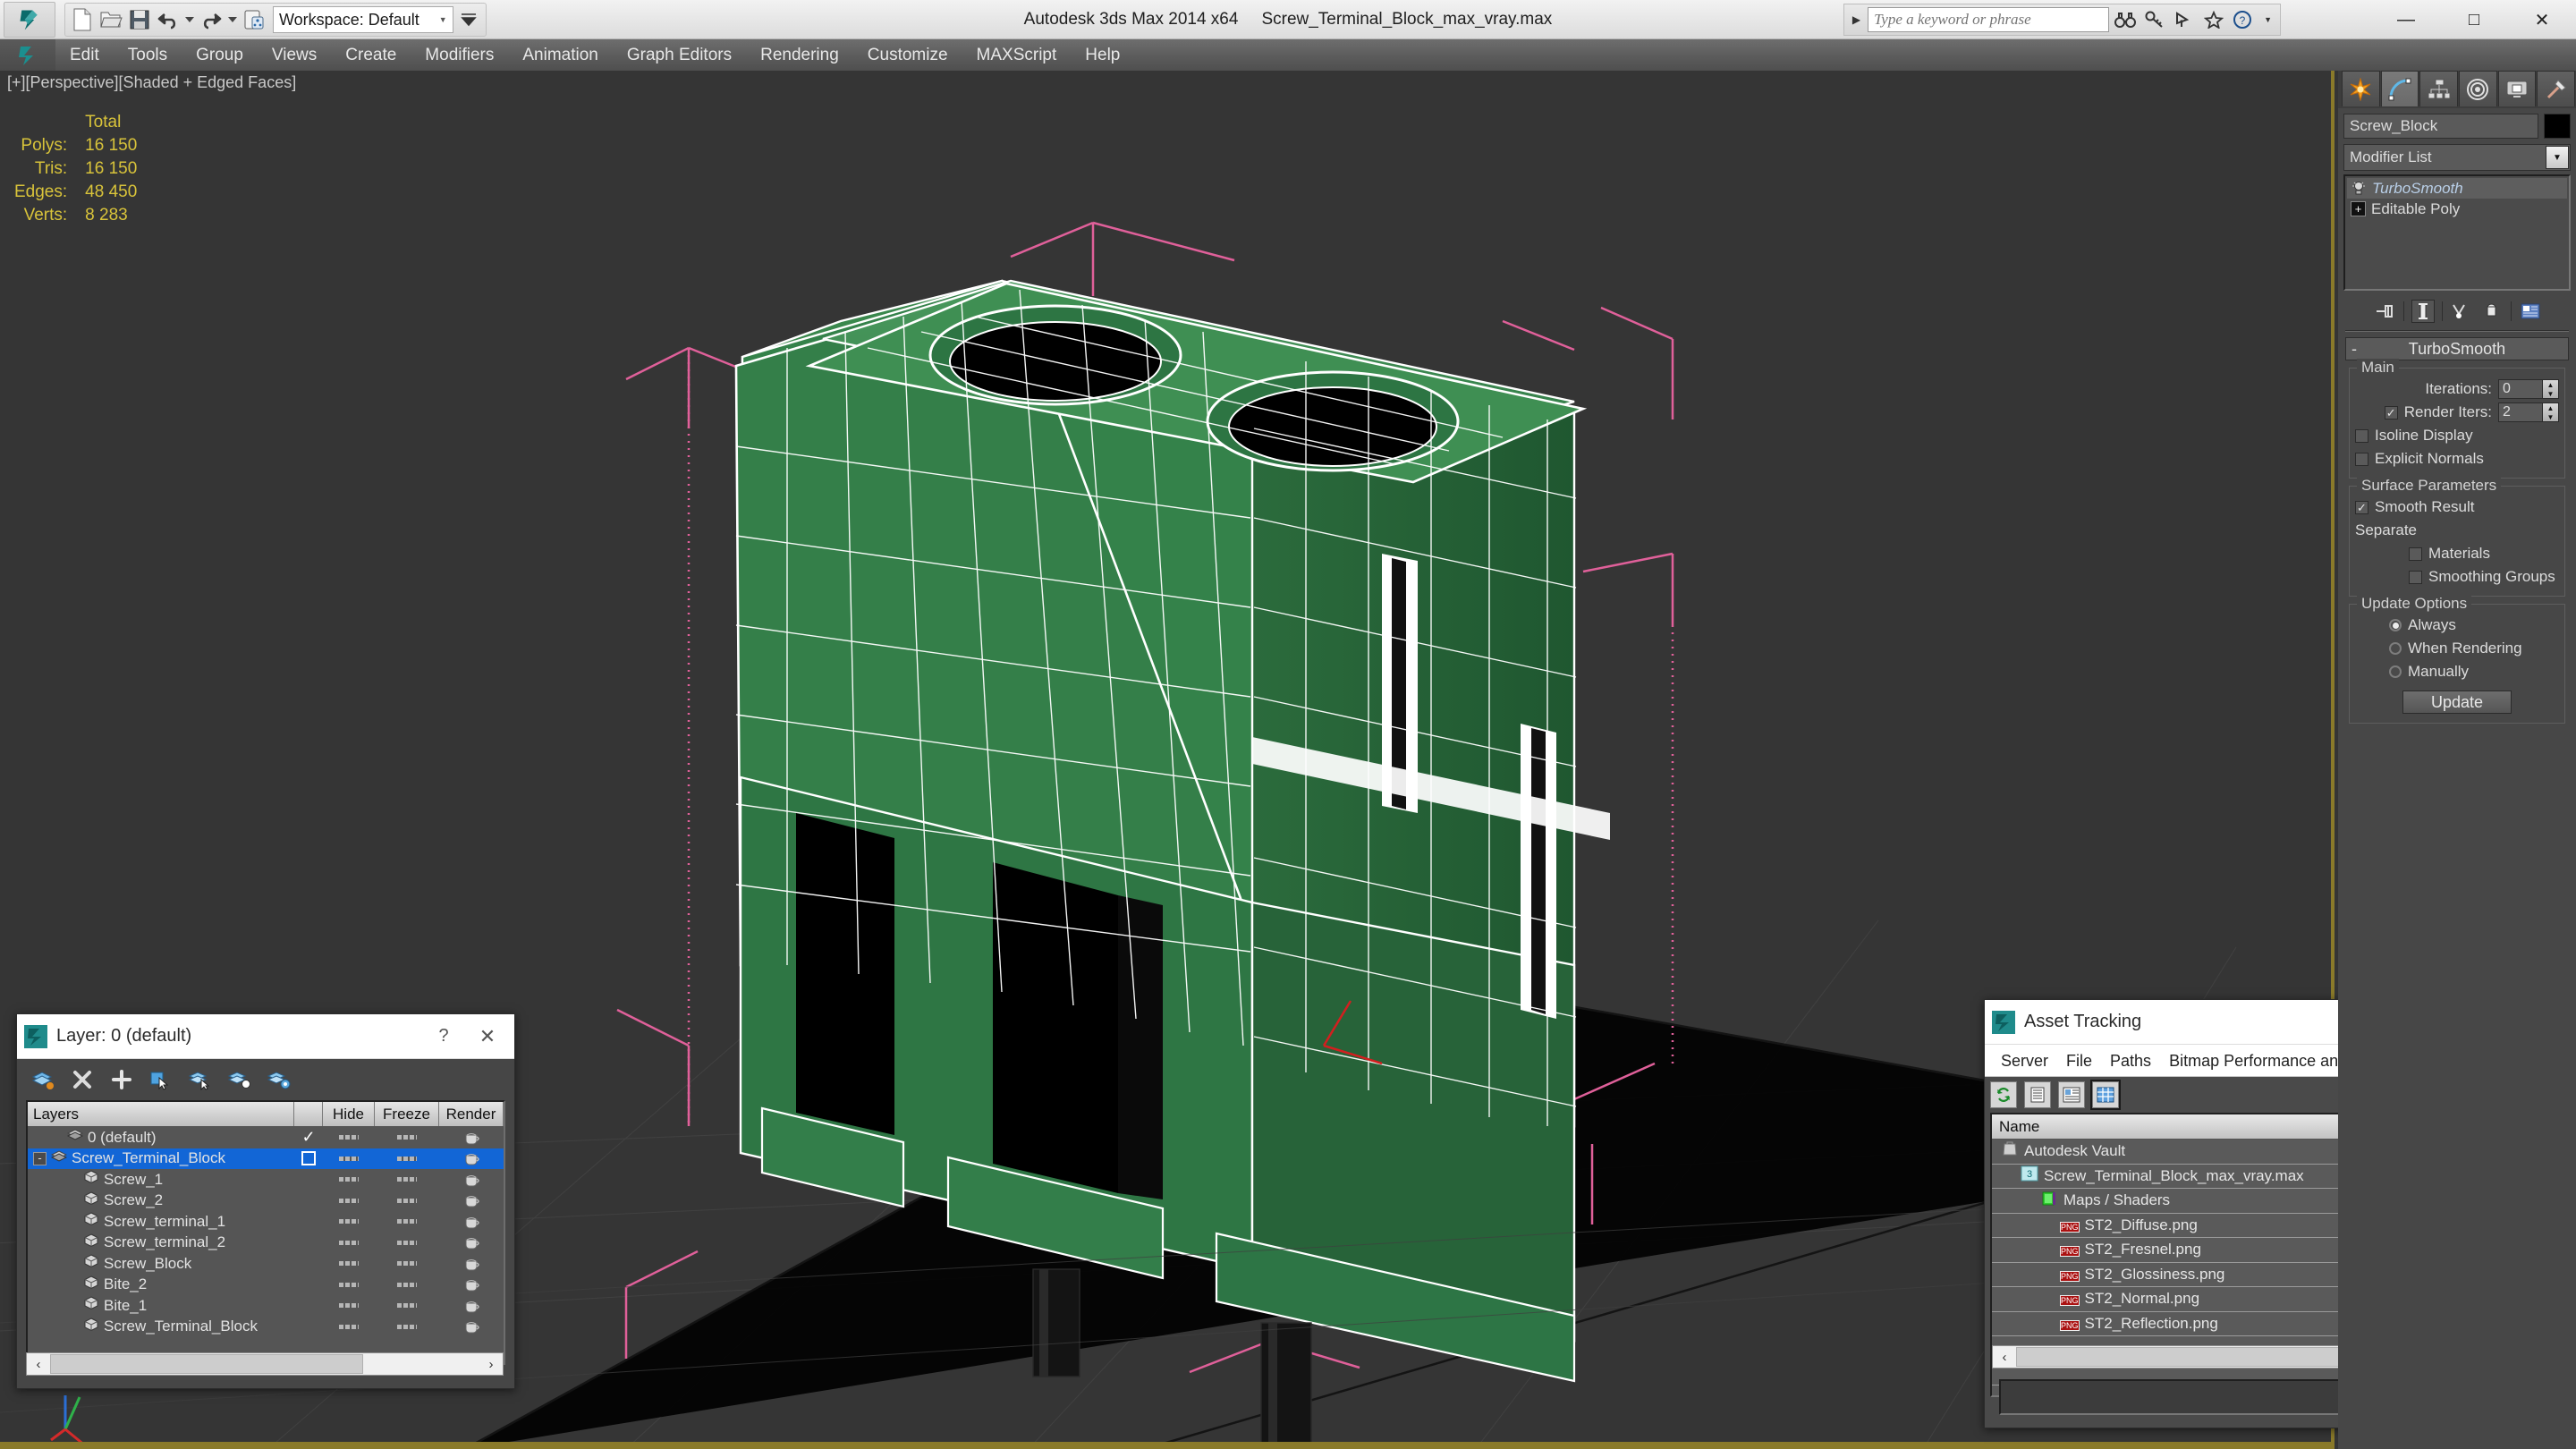 The image size is (2576, 1449). Describe the element at coordinates (266, 1306) in the screenshot. I see `layer-row: Bite_1` at that location.